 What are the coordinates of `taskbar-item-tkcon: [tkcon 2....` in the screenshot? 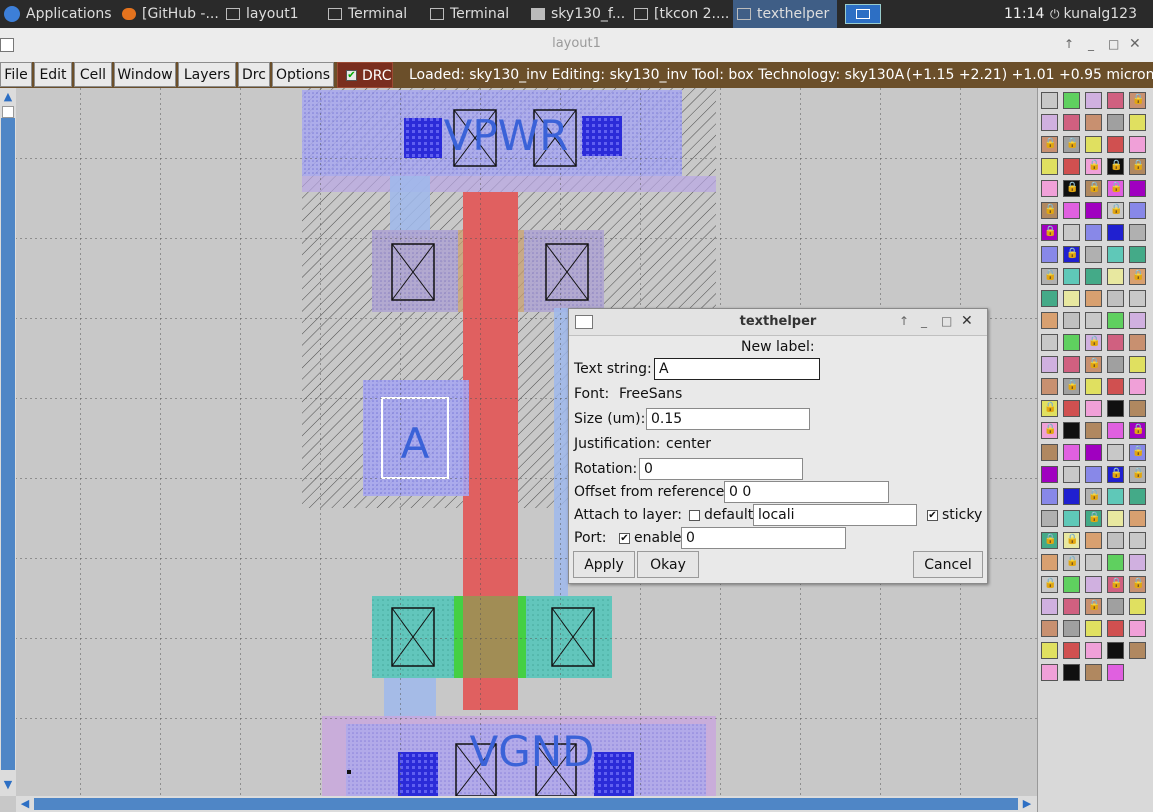 It's located at (682, 14).